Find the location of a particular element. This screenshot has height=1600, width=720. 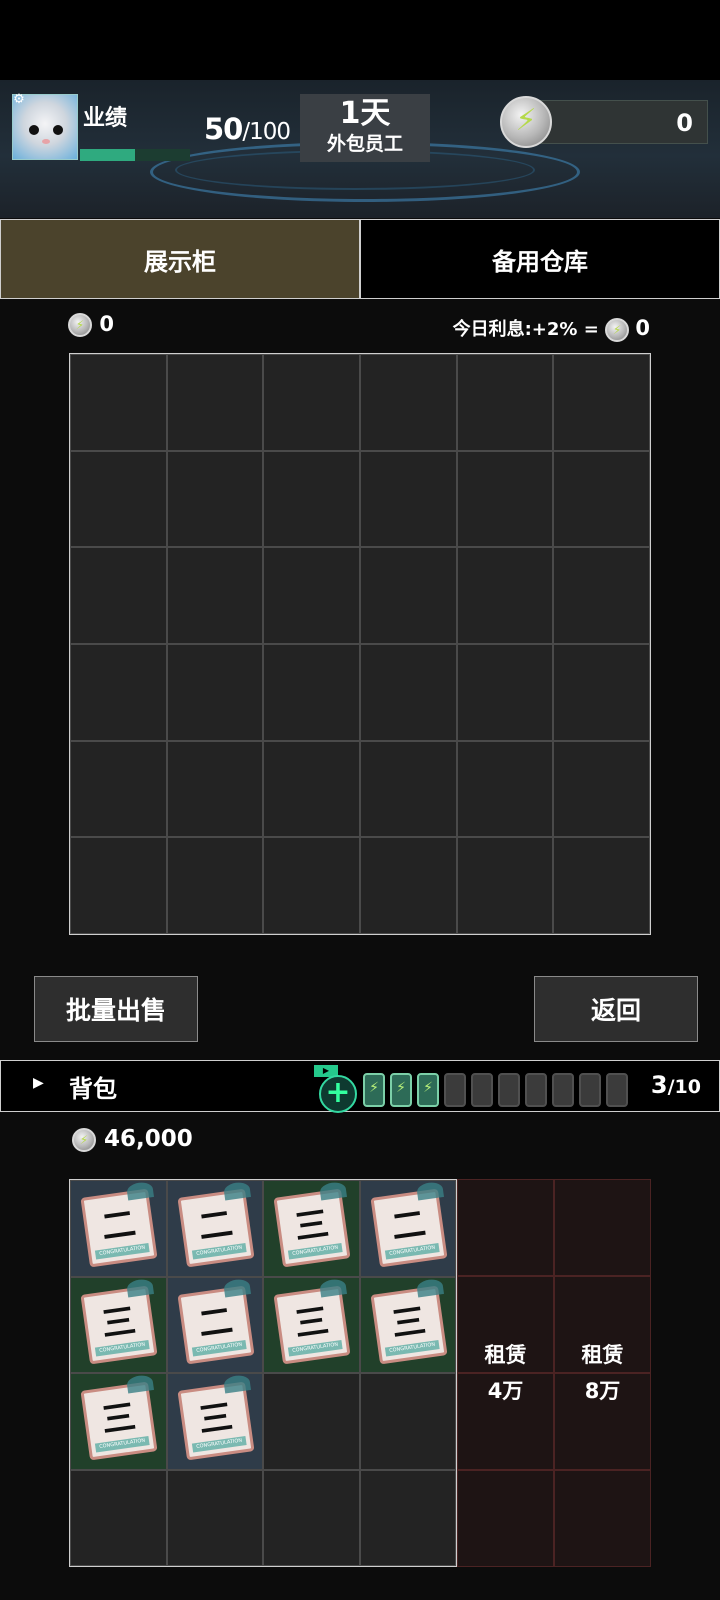

add-capacity-button: + is located at coordinates (338, 1094).